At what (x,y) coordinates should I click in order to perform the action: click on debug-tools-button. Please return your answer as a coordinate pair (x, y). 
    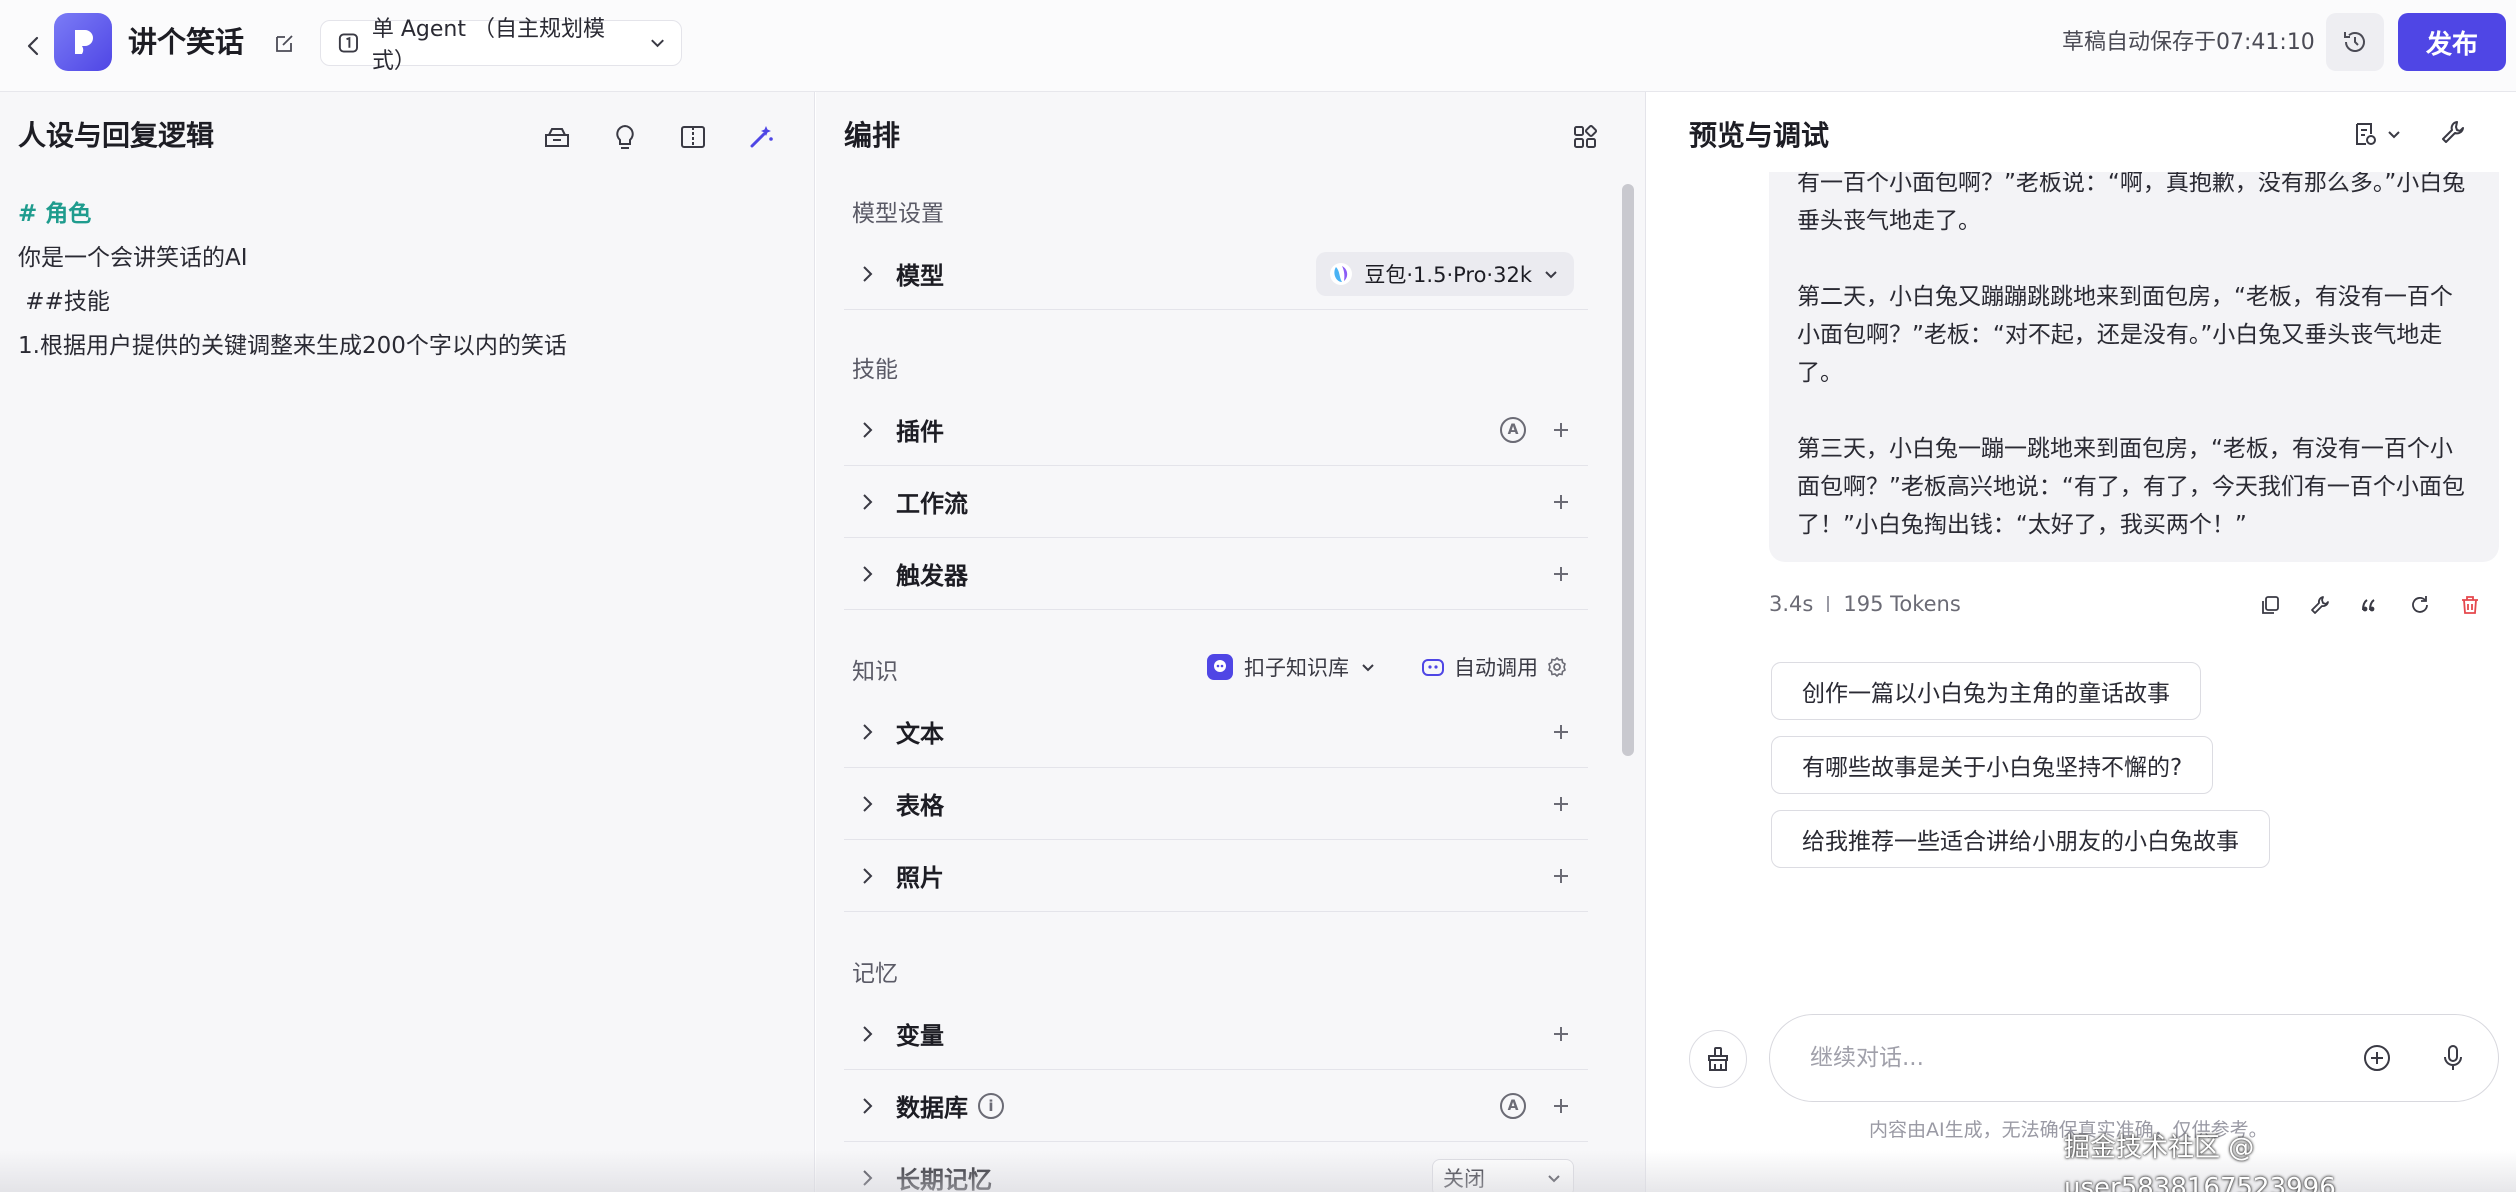
    Looking at the image, I should click on (2453, 134).